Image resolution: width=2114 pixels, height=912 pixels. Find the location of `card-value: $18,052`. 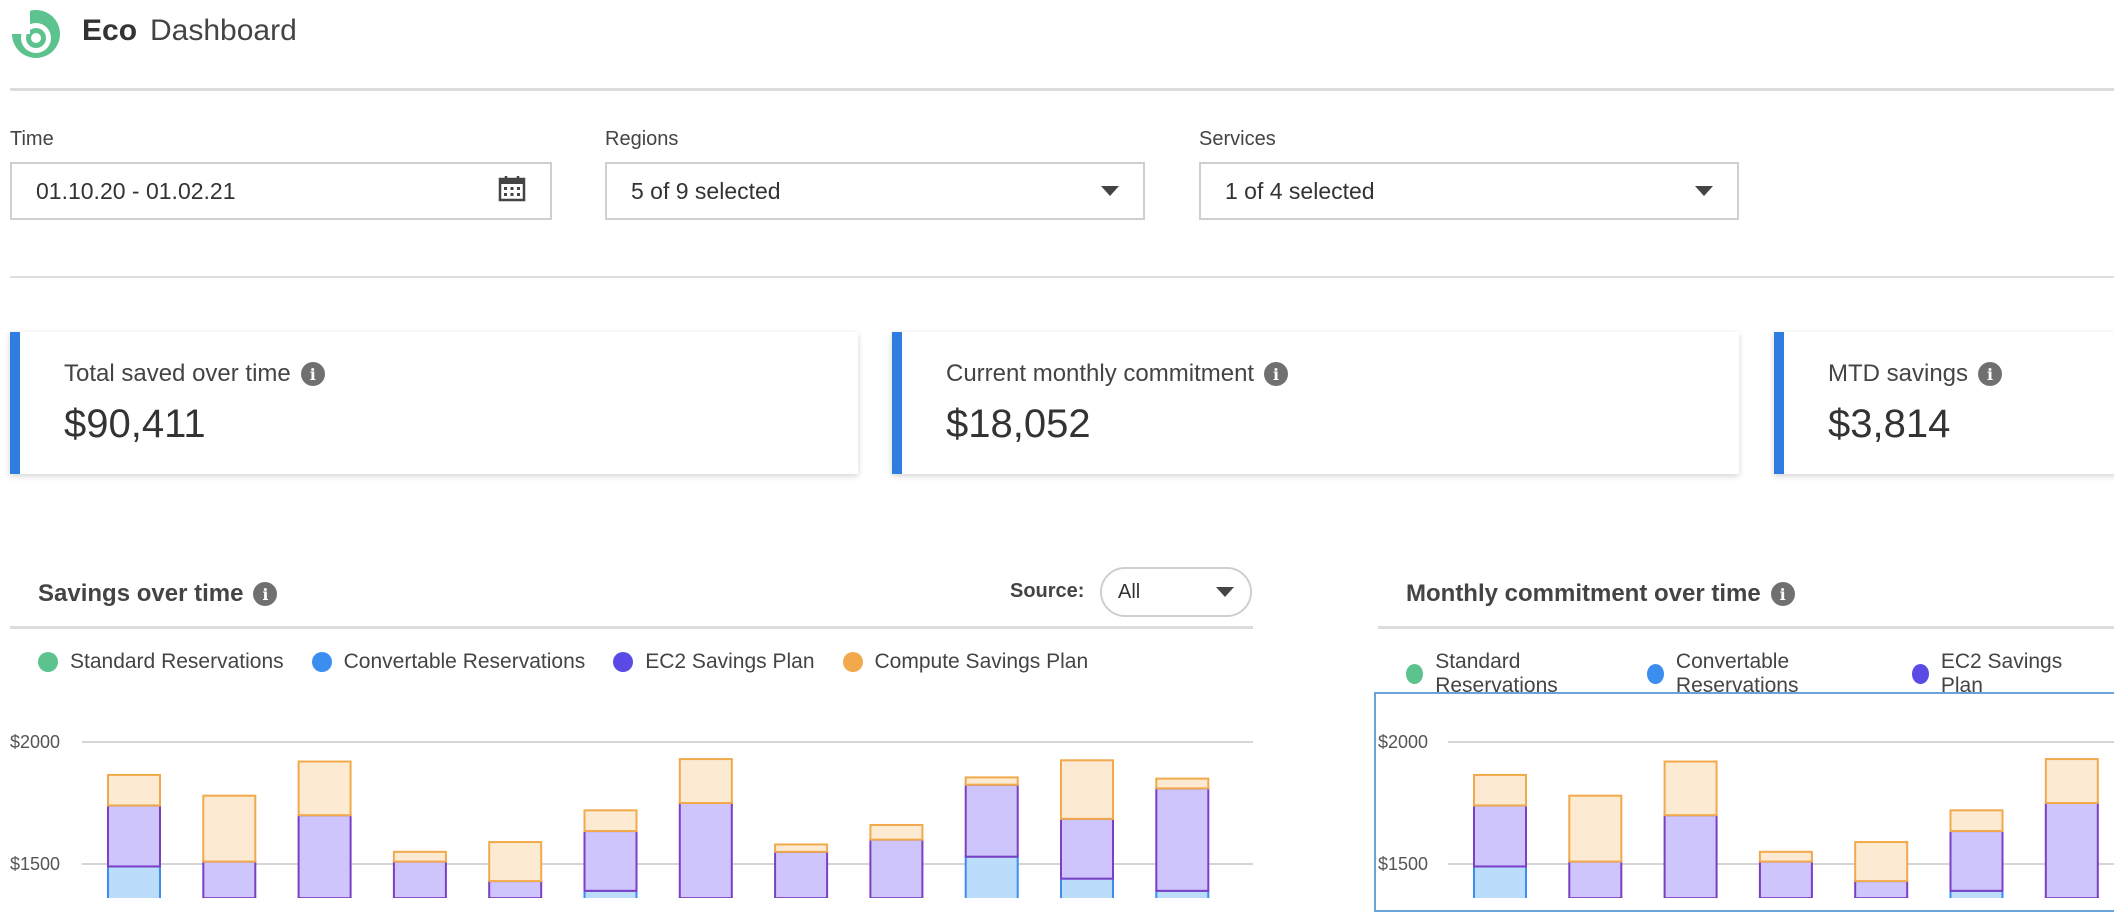

card-value: $18,052 is located at coordinates (1018, 424).